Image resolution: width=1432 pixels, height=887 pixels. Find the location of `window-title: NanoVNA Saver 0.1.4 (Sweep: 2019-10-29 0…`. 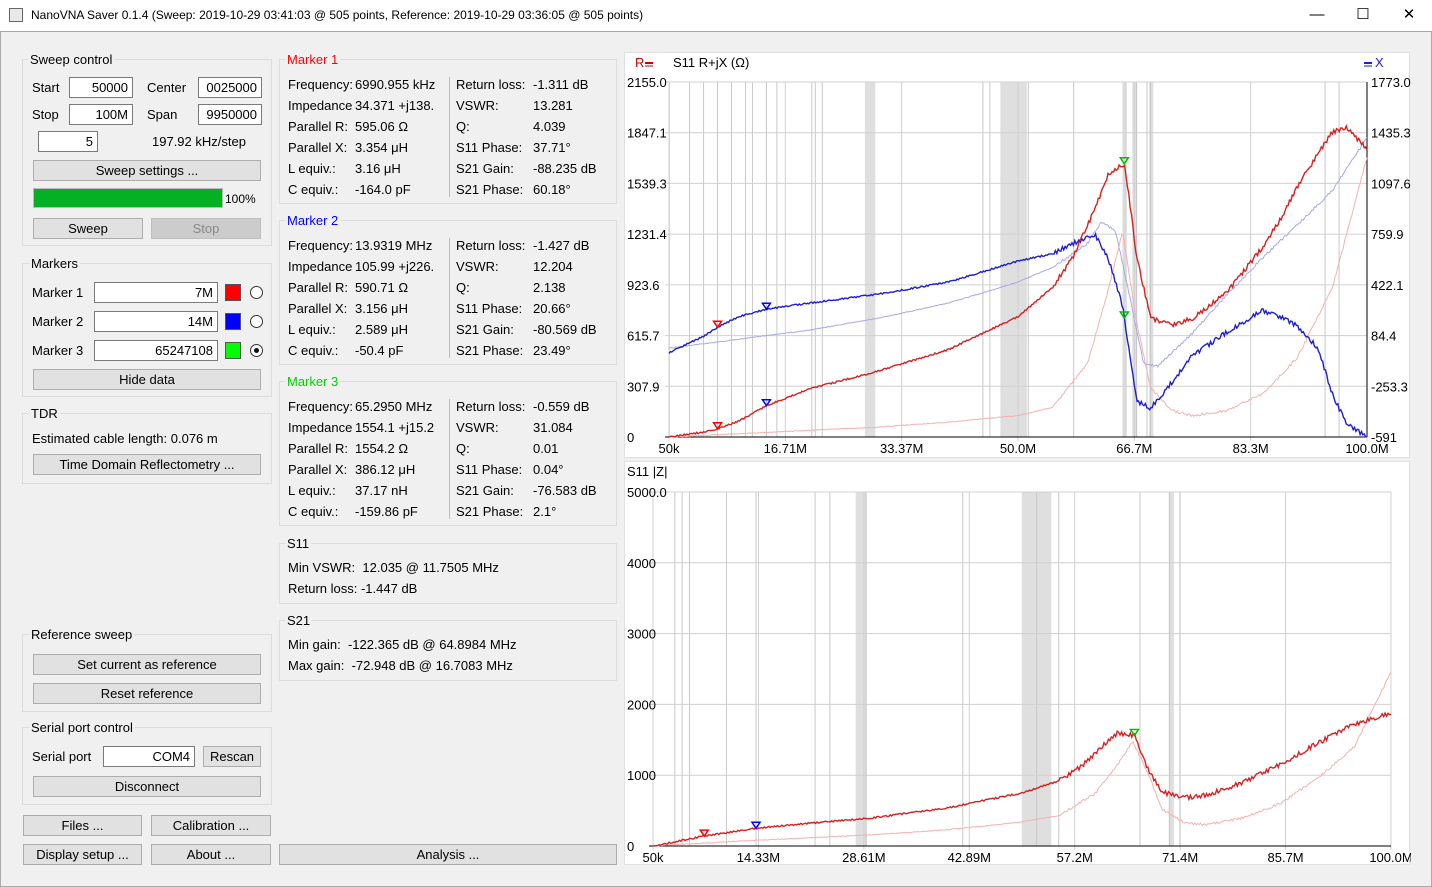

window-title: NanoVNA Saver 0.1.4 (Sweep: 2019-10-29 0… is located at coordinates (337, 15).